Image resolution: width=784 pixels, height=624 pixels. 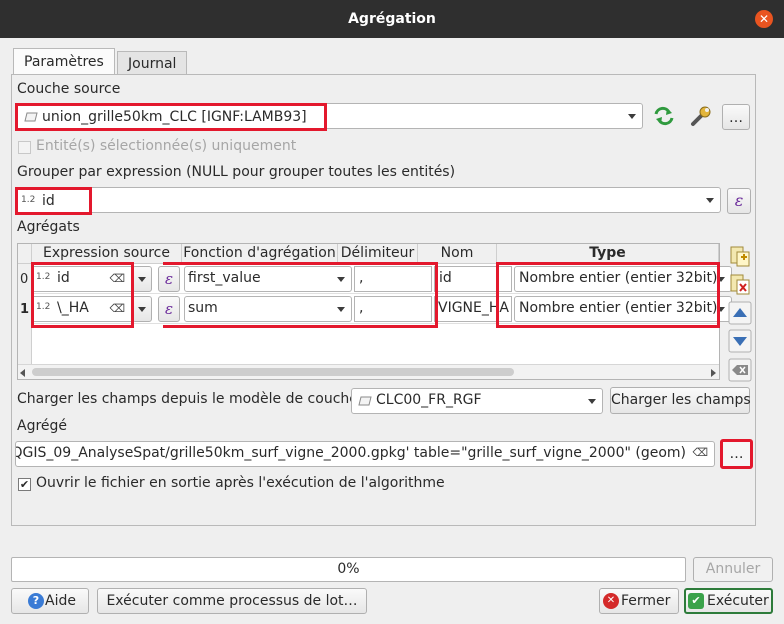 I want to click on highlight-middle, so click(x=300, y=295).